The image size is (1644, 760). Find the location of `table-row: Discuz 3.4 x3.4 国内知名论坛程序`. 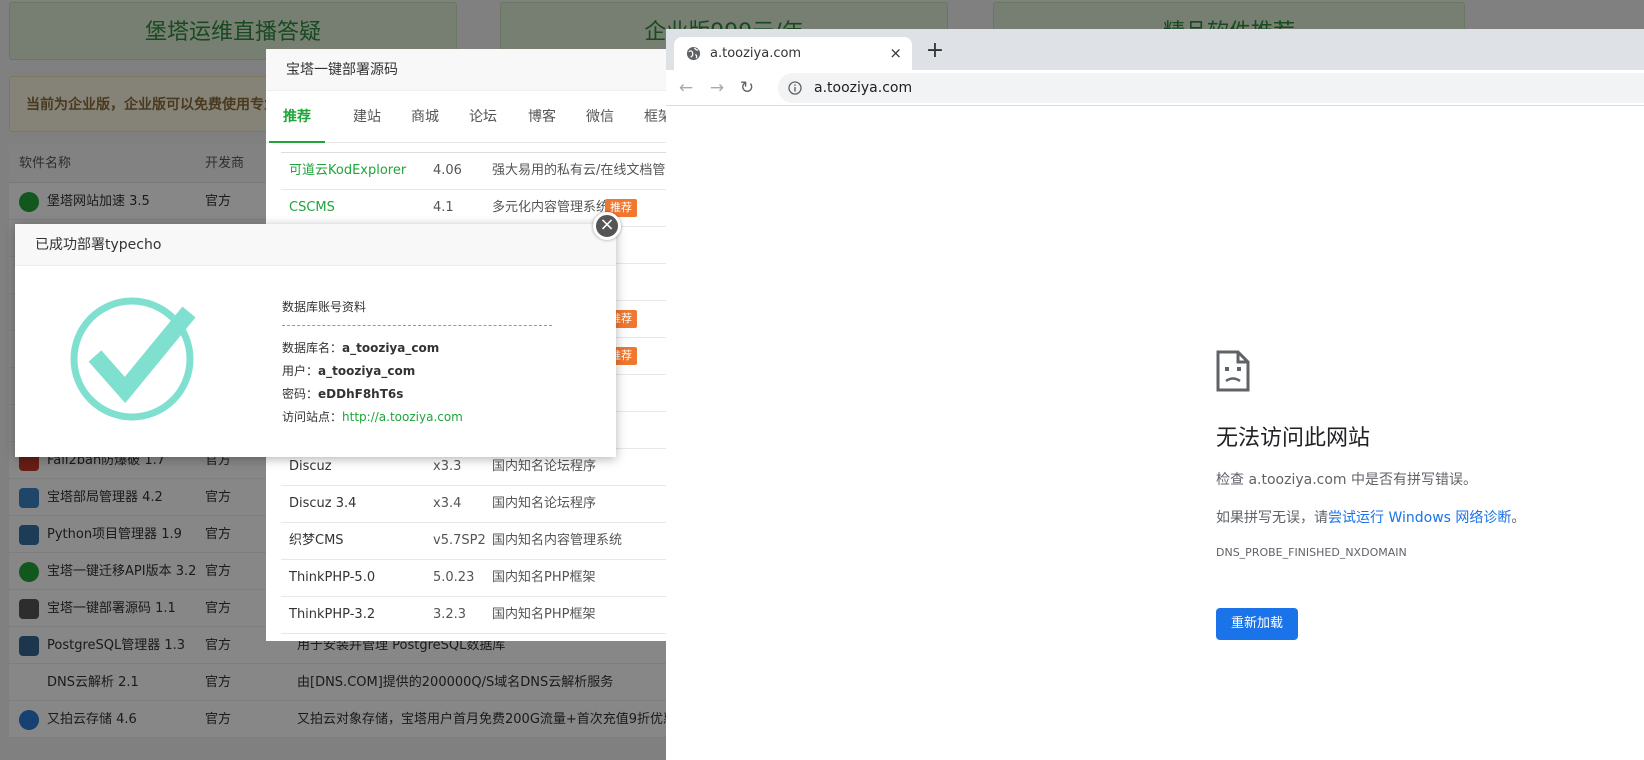

table-row: Discuz 3.4 x3.4 国内知名论坛程序 is located at coordinates (479, 504).